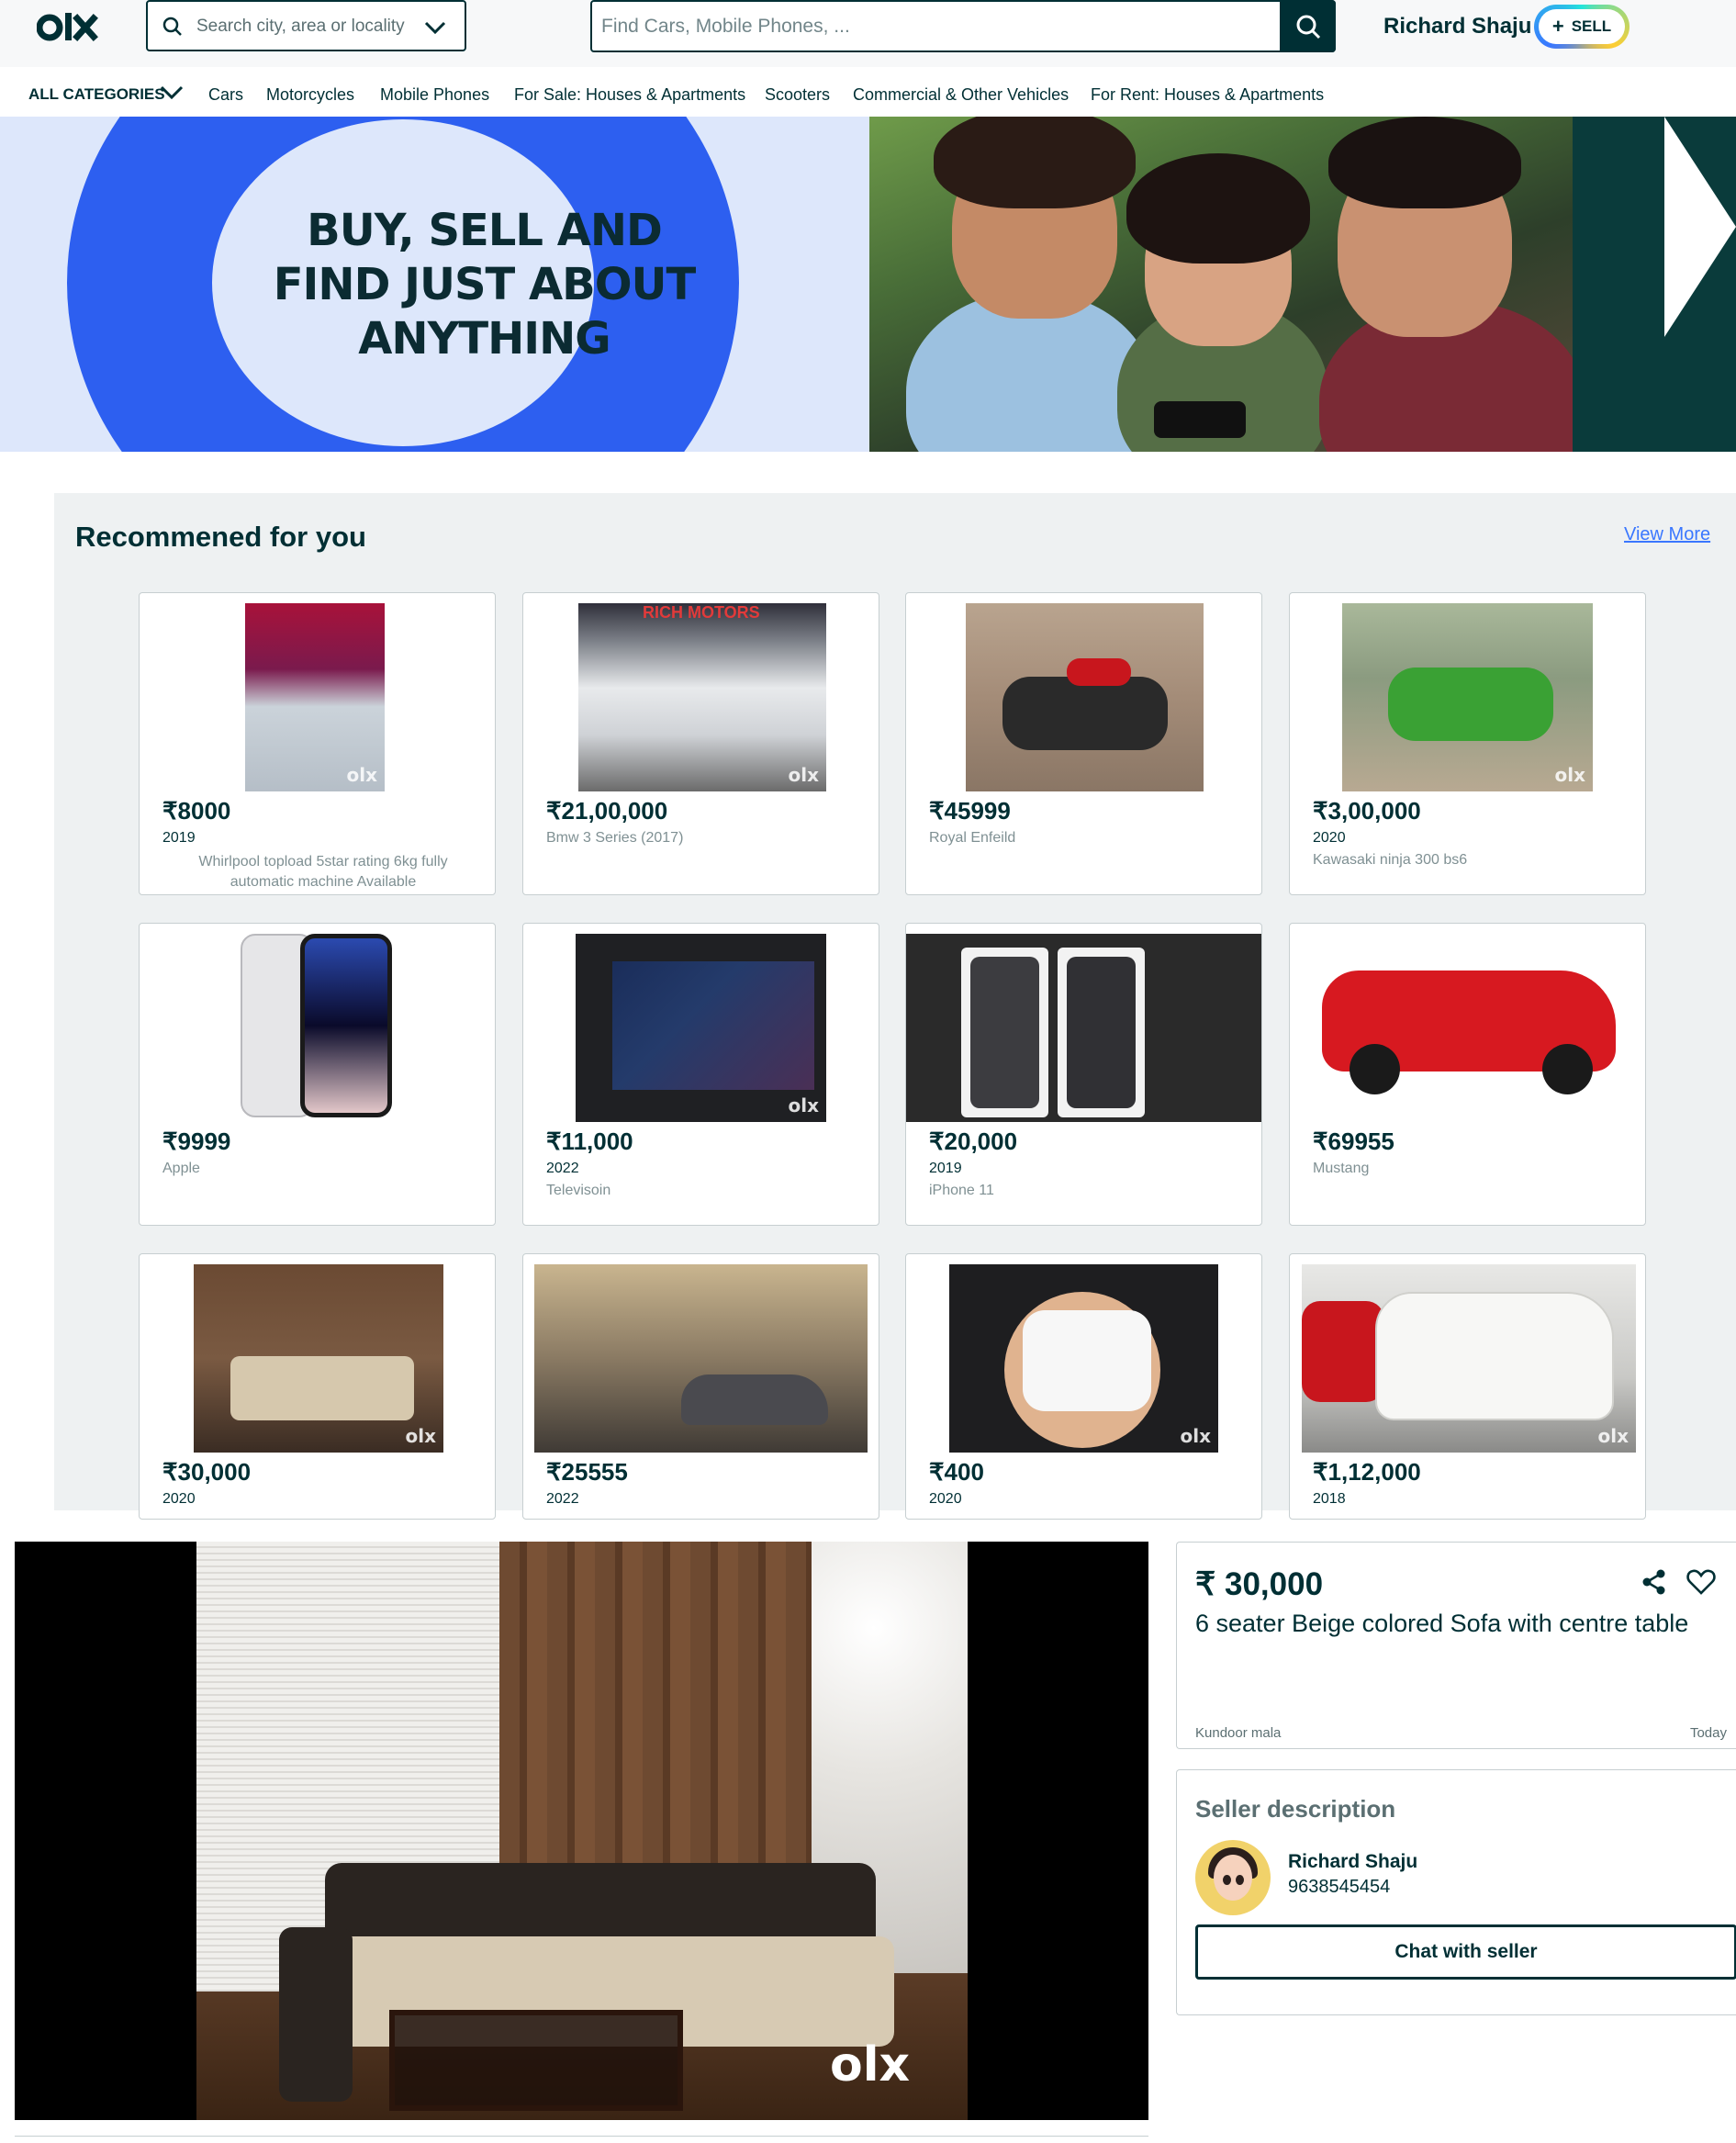  Describe the element at coordinates (1465, 1952) in the screenshot. I see `chat-with-seller-button: Chat with seller` at that location.